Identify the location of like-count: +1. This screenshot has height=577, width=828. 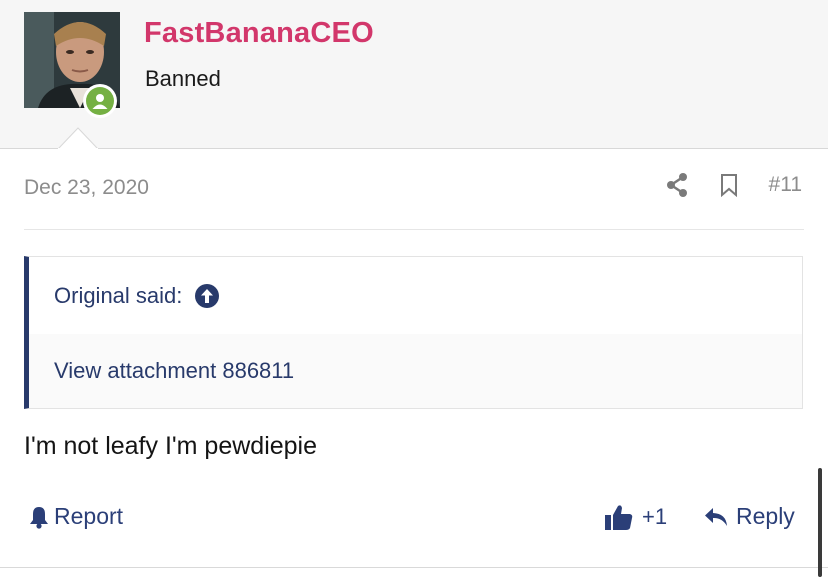
(655, 516).